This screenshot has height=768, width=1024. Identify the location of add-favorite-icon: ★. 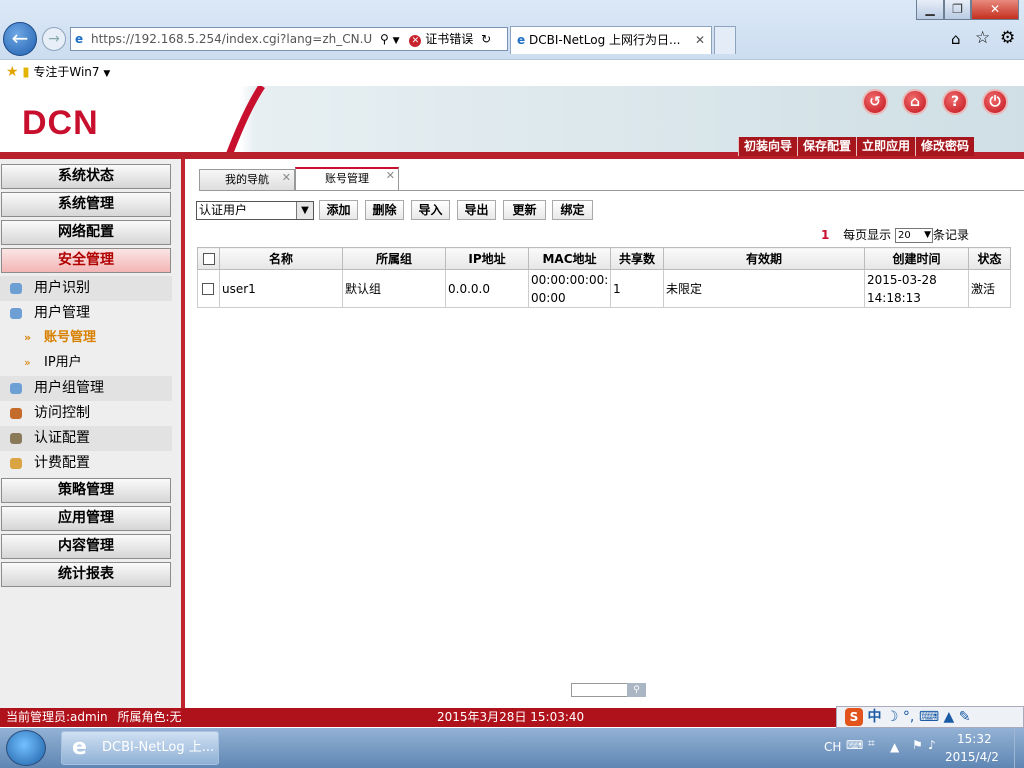
(12, 72).